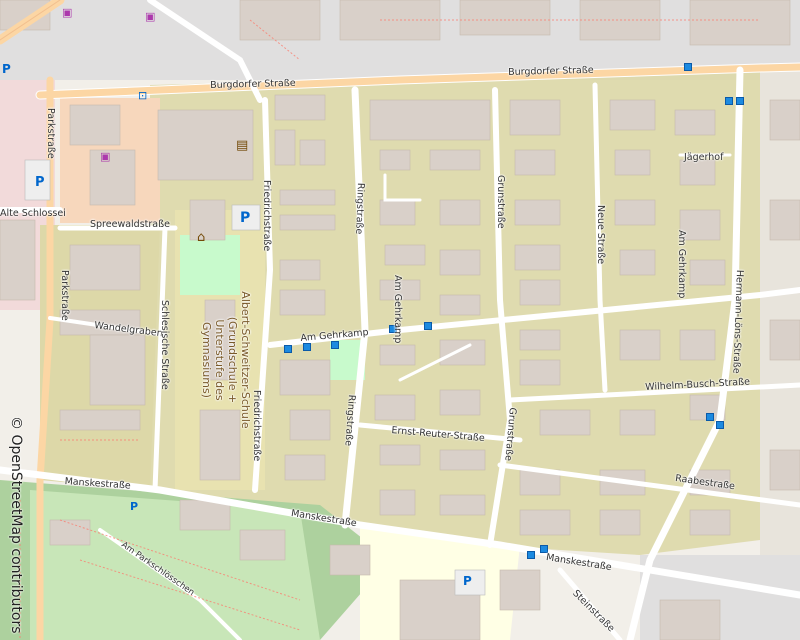 This screenshot has width=800, height=640. What do you see at coordinates (16, 525) in the screenshot?
I see `map-attribution: © OpenStreetMap contributors` at bounding box center [16, 525].